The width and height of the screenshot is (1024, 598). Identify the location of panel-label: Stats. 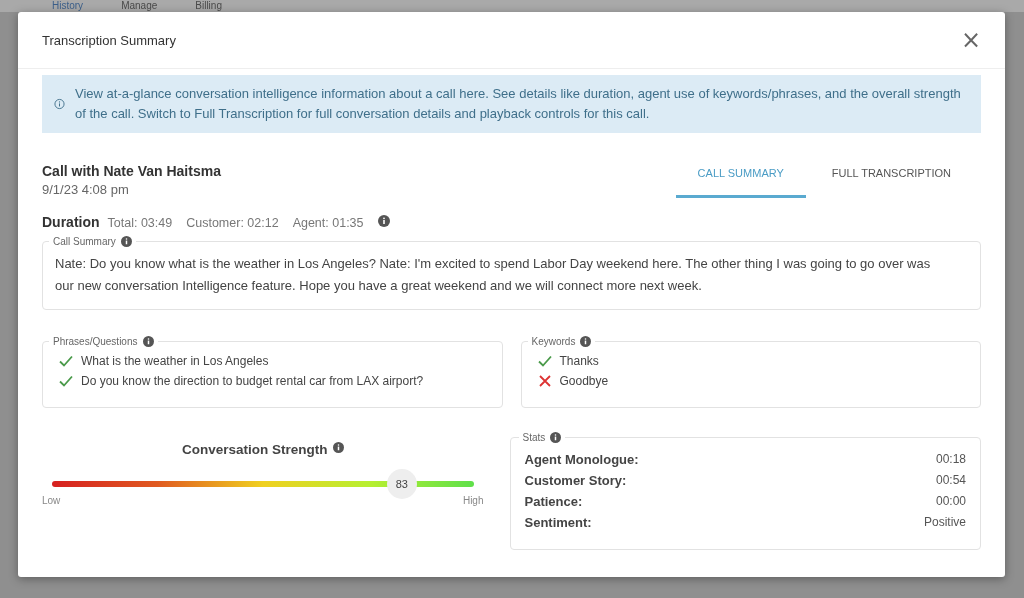
(534, 437).